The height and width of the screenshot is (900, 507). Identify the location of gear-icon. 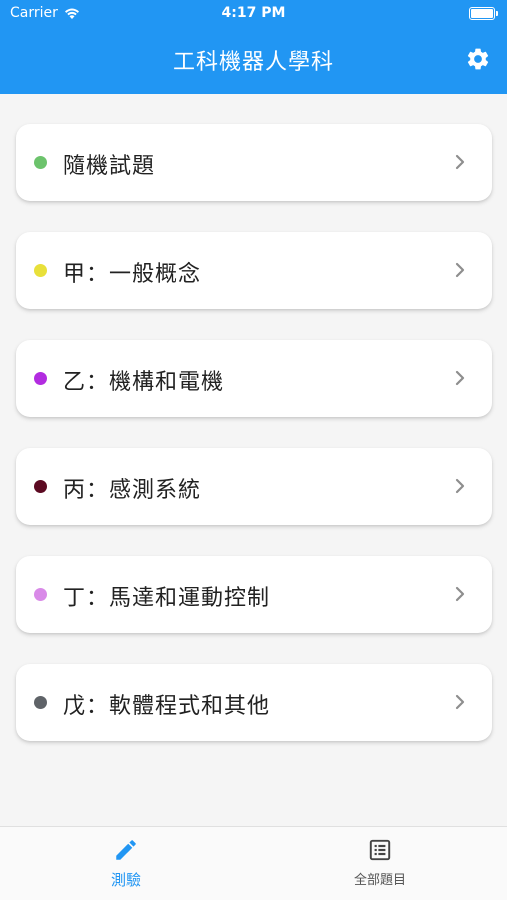
(478, 59).